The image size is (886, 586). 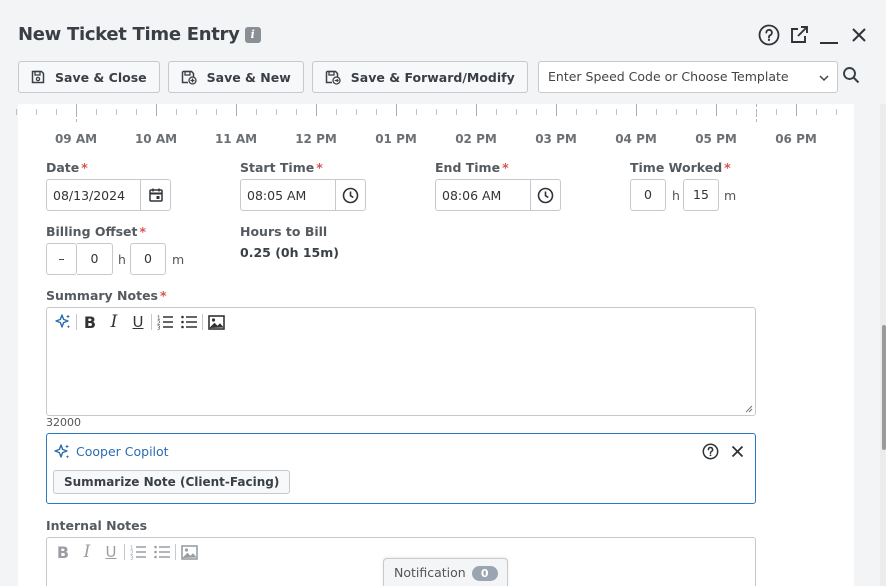 What do you see at coordinates (38, 77) in the screenshot?
I see `save-icon` at bounding box center [38, 77].